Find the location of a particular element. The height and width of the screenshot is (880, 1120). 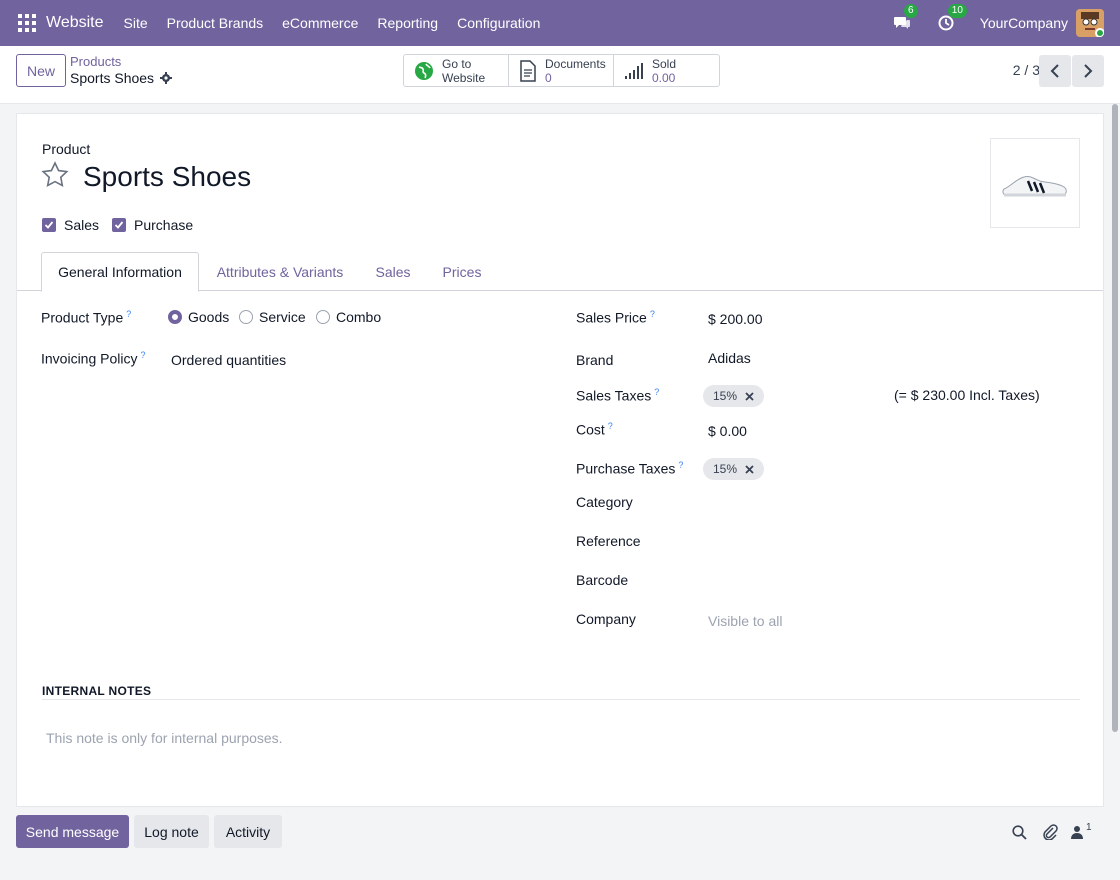

activity-button: Activity is located at coordinates (248, 831).